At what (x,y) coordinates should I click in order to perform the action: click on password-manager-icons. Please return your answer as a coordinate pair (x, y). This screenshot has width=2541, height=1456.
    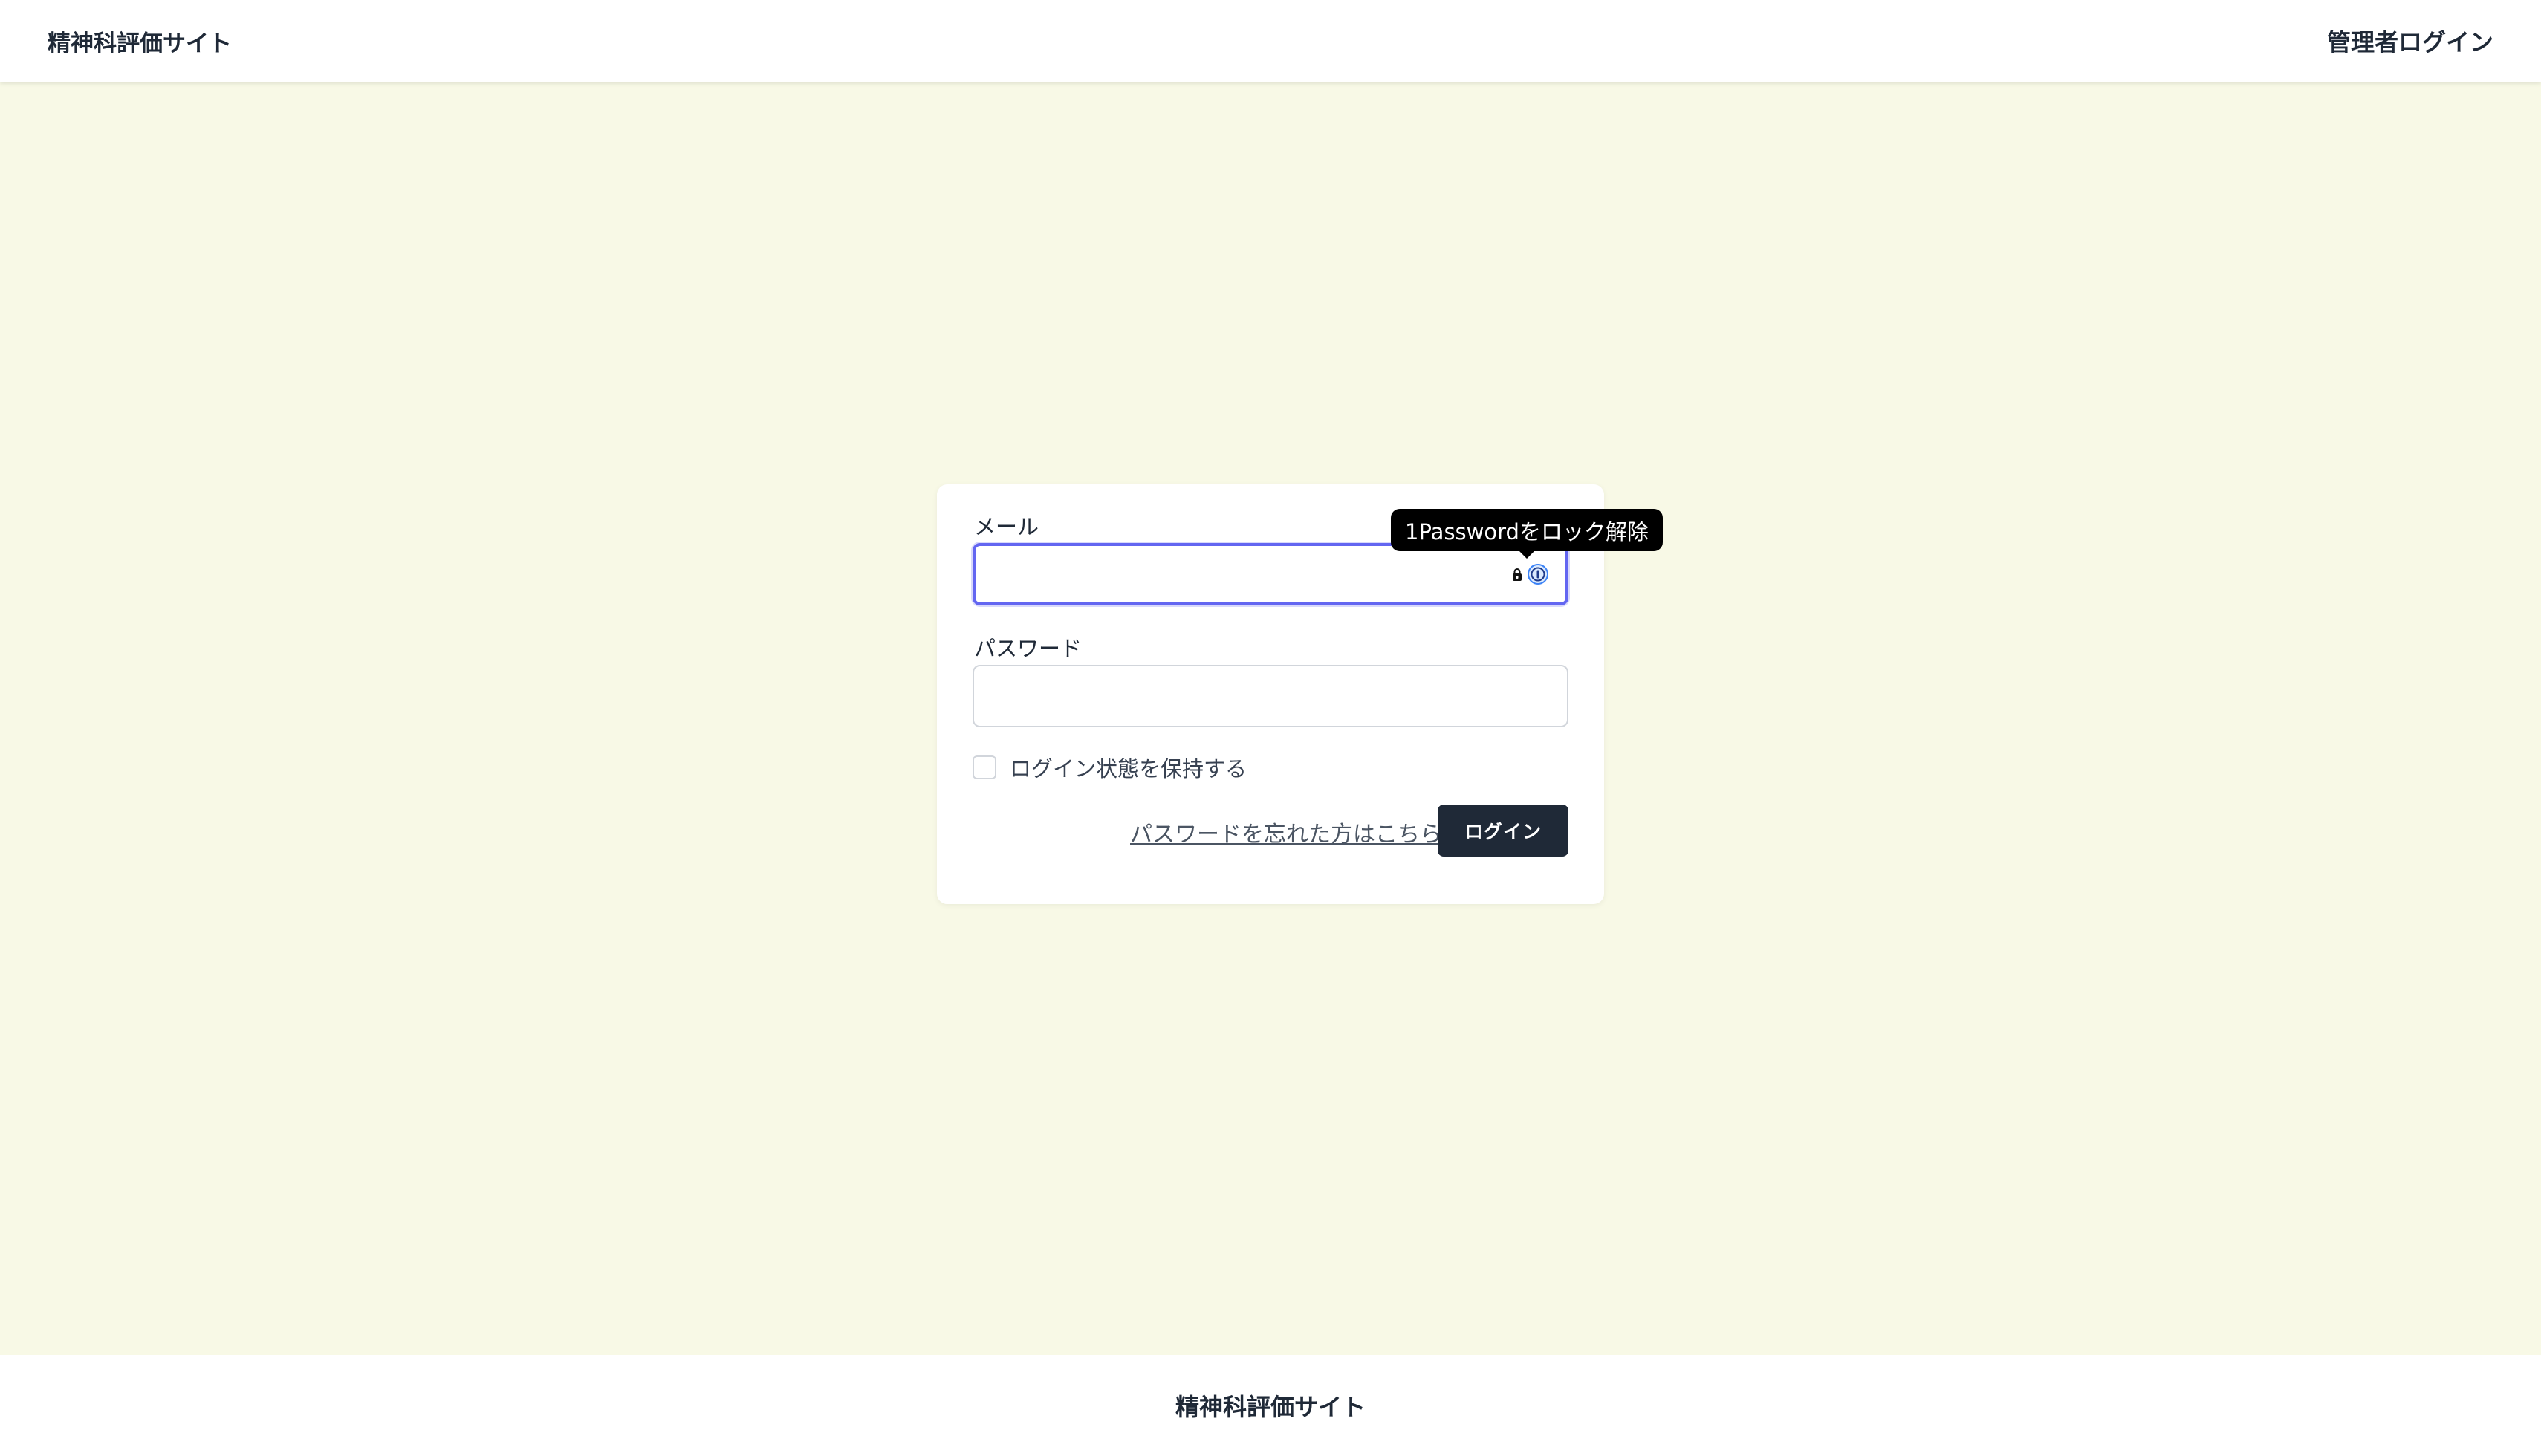
    Looking at the image, I should click on (1529, 574).